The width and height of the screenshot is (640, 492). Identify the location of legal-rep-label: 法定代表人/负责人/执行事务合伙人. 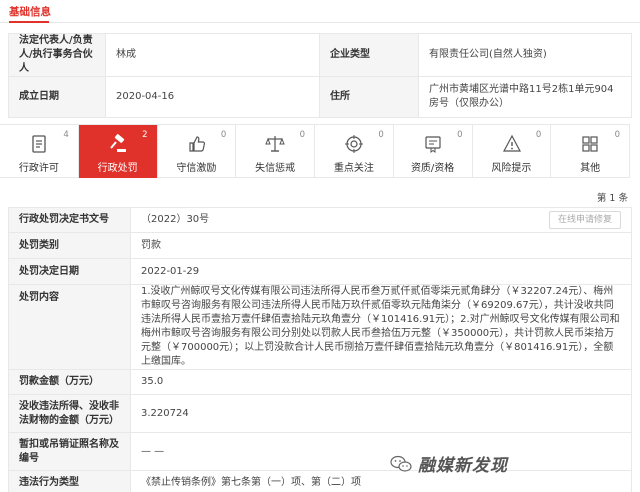
(57, 55).